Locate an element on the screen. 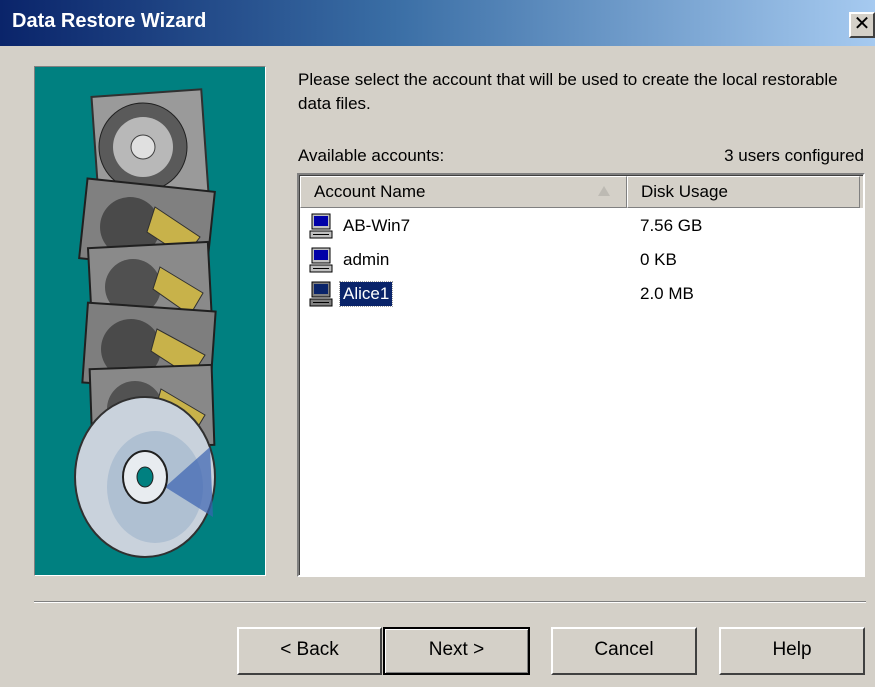 This screenshot has height=687, width=875. next-button: Next > is located at coordinates (456, 651).